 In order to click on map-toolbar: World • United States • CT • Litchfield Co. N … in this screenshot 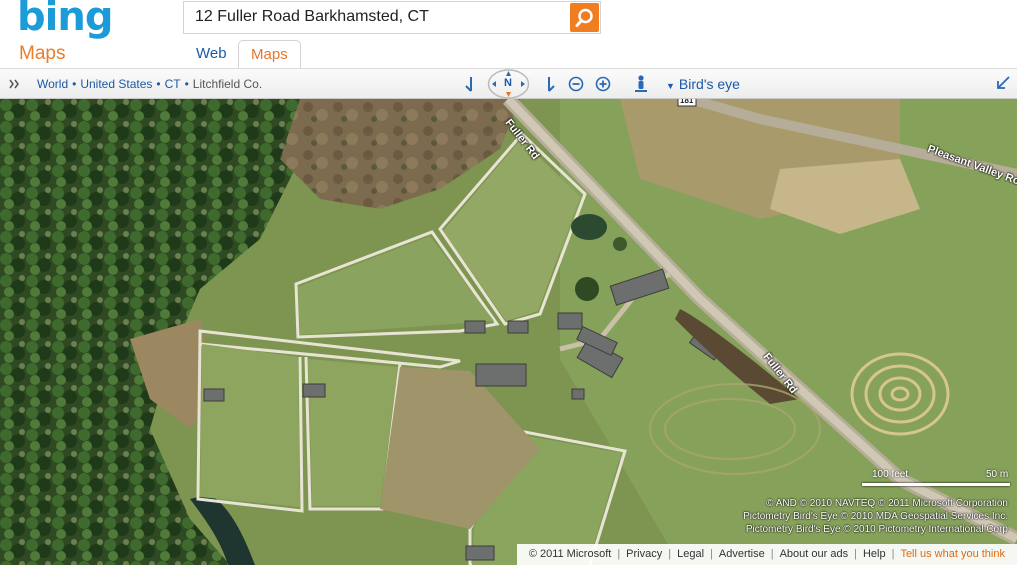, I will do `click(508, 83)`.